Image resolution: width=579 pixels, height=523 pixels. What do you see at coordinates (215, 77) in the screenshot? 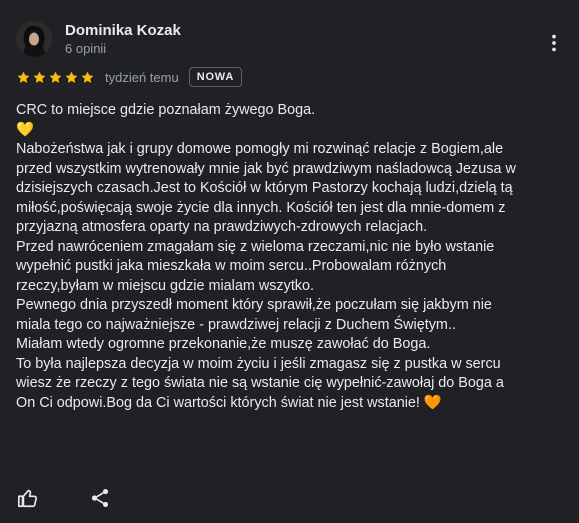
I see `new-badge: NOWA` at bounding box center [215, 77].